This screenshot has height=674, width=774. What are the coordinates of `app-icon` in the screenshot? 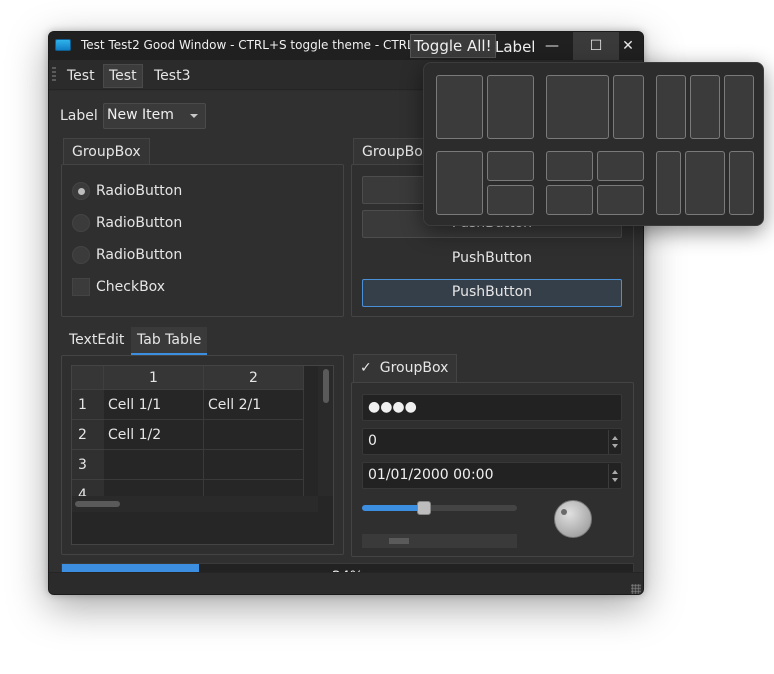 It's located at (63, 45).